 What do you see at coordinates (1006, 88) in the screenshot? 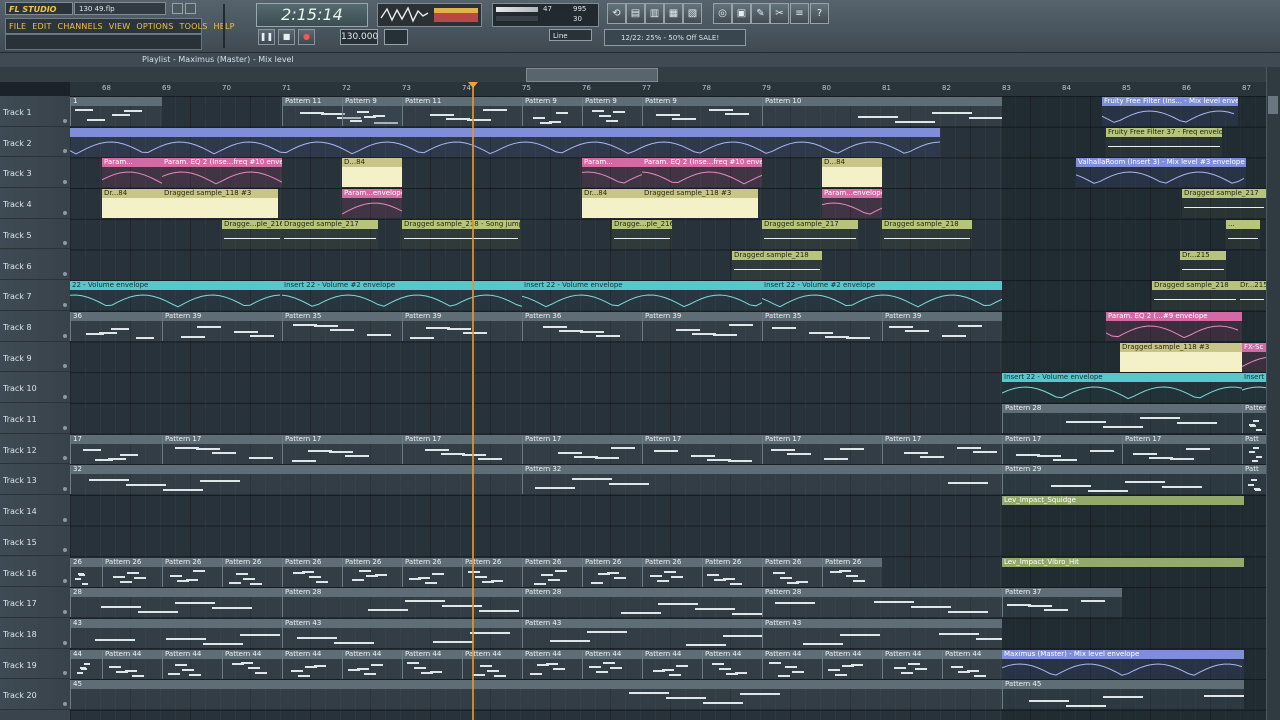
I see `bar-number: 83` at bounding box center [1006, 88].